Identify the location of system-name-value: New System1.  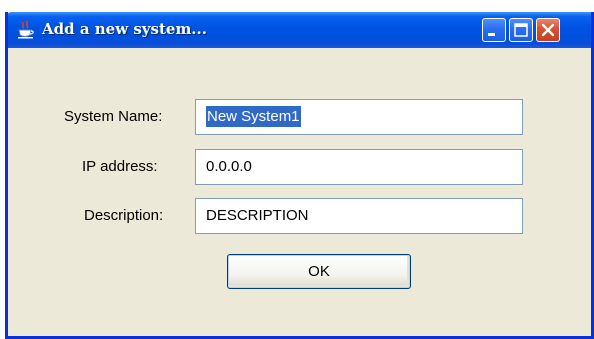
(253, 116).